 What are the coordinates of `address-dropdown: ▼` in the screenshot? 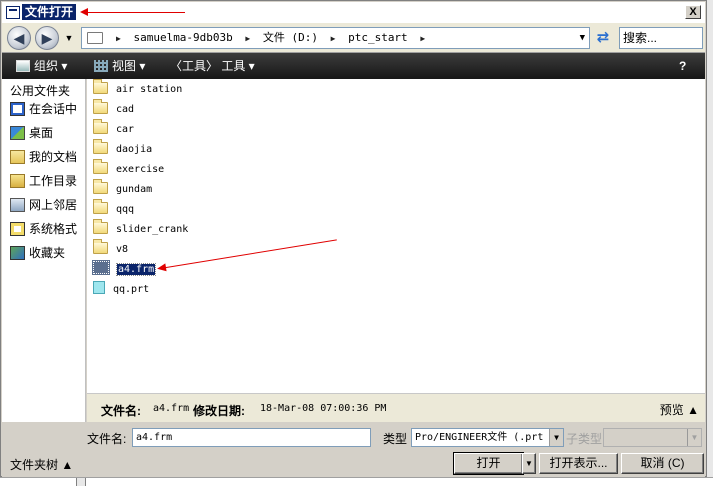 It's located at (582, 38).